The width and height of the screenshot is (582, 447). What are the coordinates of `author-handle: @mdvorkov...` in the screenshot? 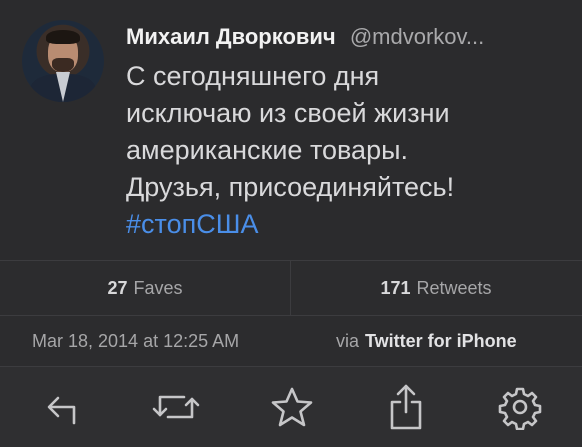 It's located at (417, 36).